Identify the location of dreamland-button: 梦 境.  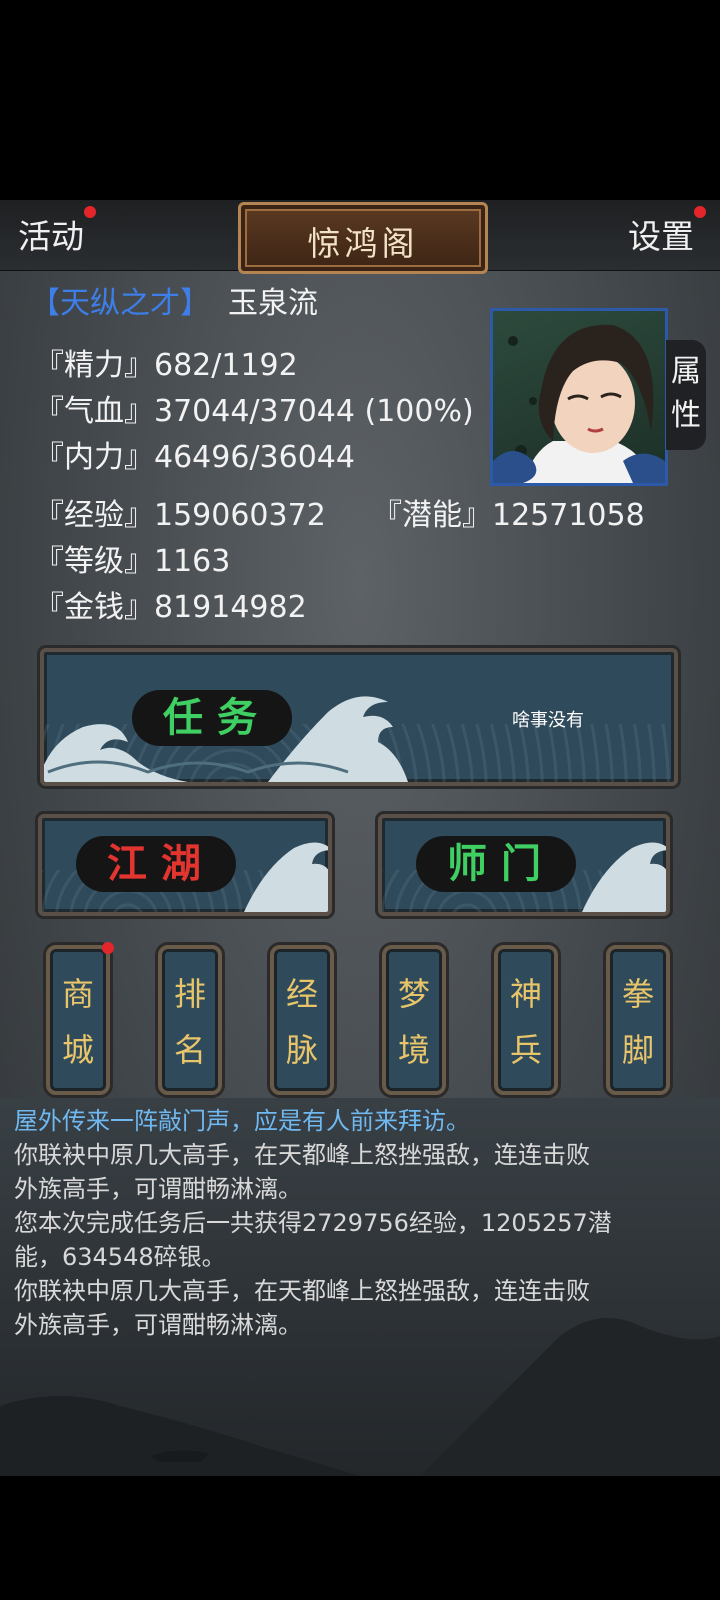
(414, 1020).